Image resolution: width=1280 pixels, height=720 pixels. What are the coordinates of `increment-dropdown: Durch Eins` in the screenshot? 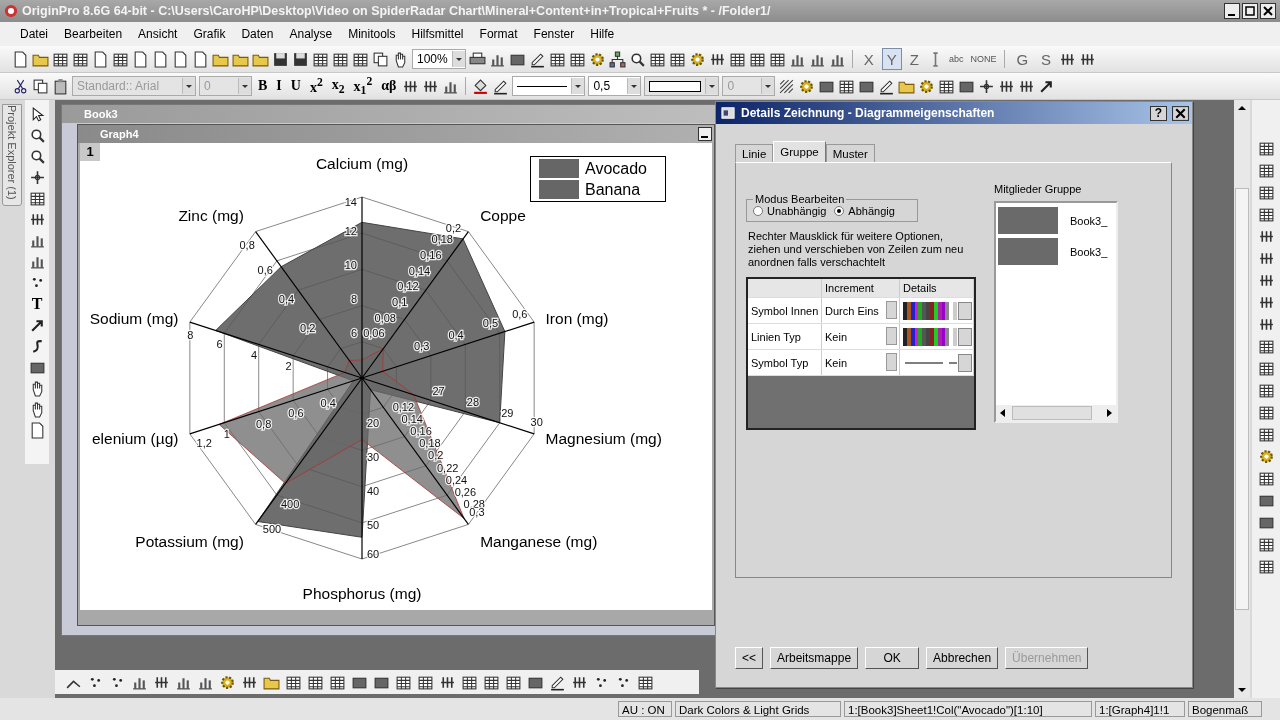 It's located at (861, 310).